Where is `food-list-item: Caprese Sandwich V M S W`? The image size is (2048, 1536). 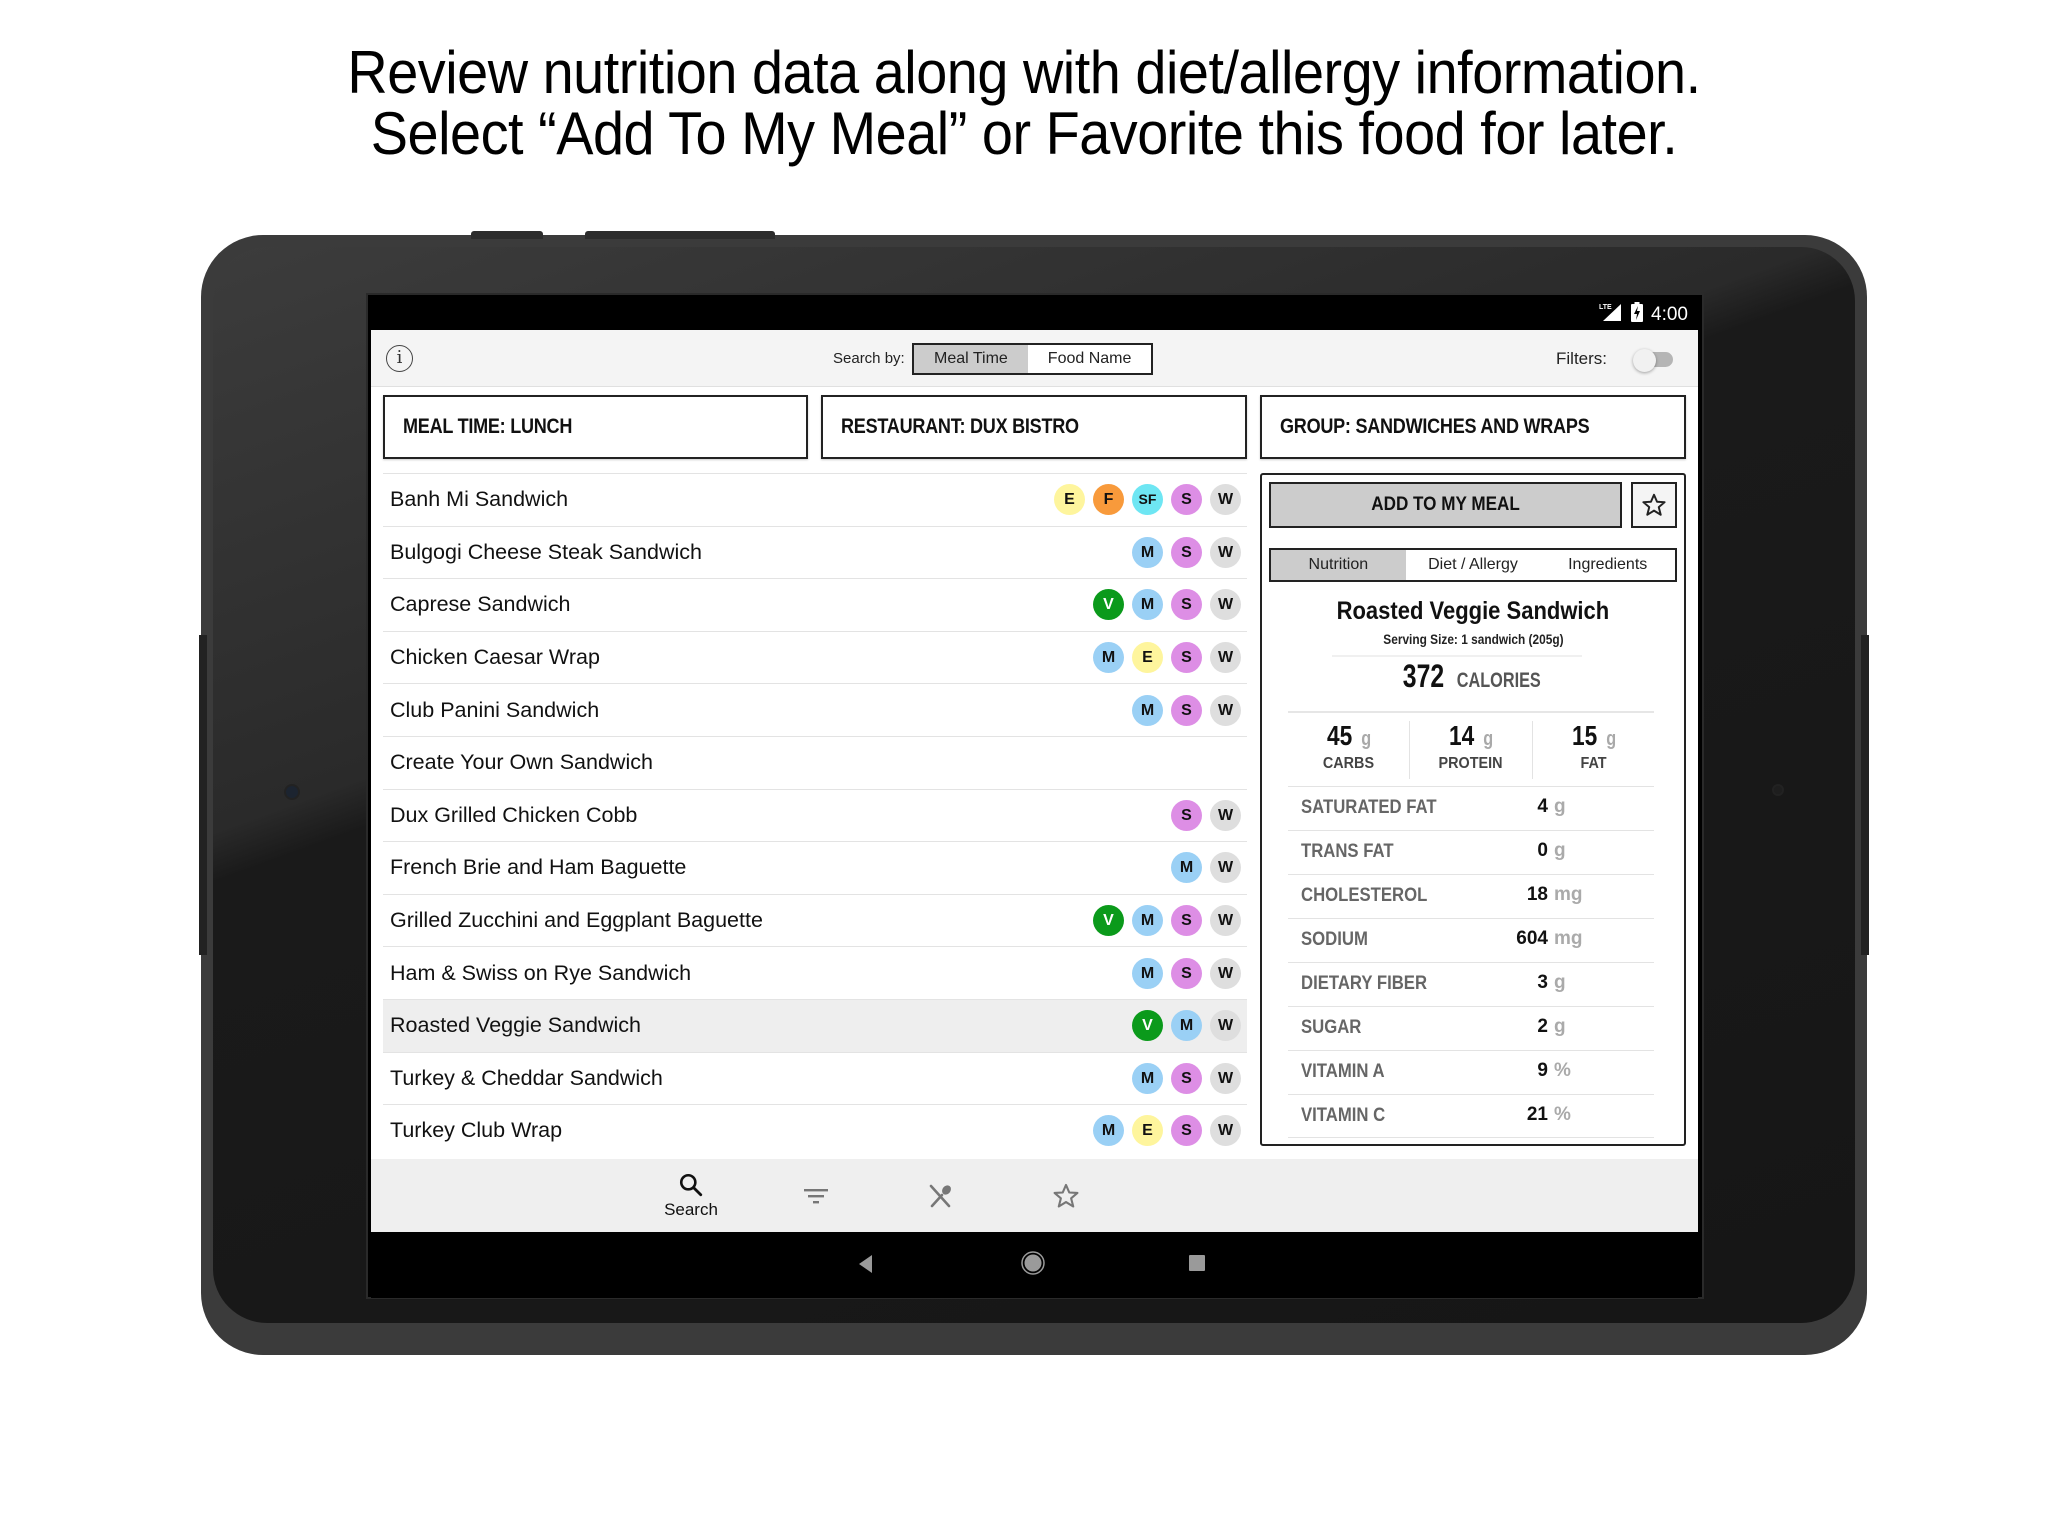 food-list-item: Caprese Sandwich V M S W is located at coordinates (815, 604).